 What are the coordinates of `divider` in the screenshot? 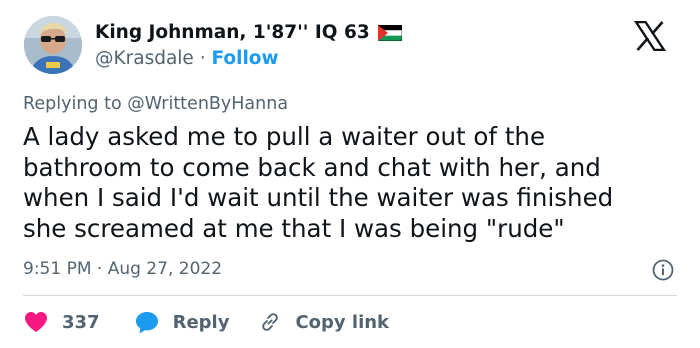 It's located at (350, 295).